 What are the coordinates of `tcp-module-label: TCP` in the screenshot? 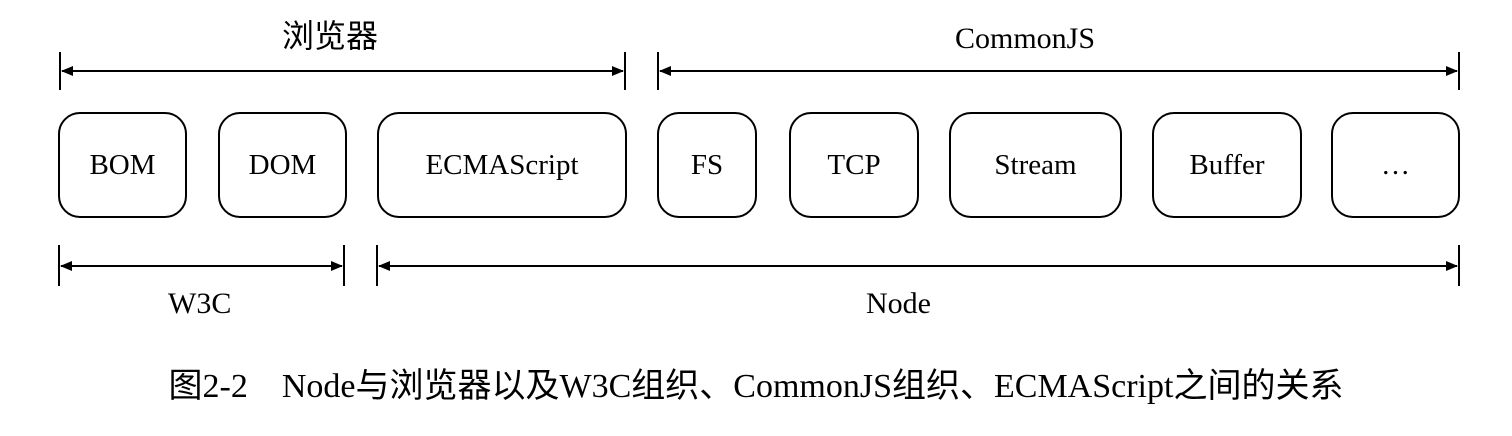 It's located at (854, 164).